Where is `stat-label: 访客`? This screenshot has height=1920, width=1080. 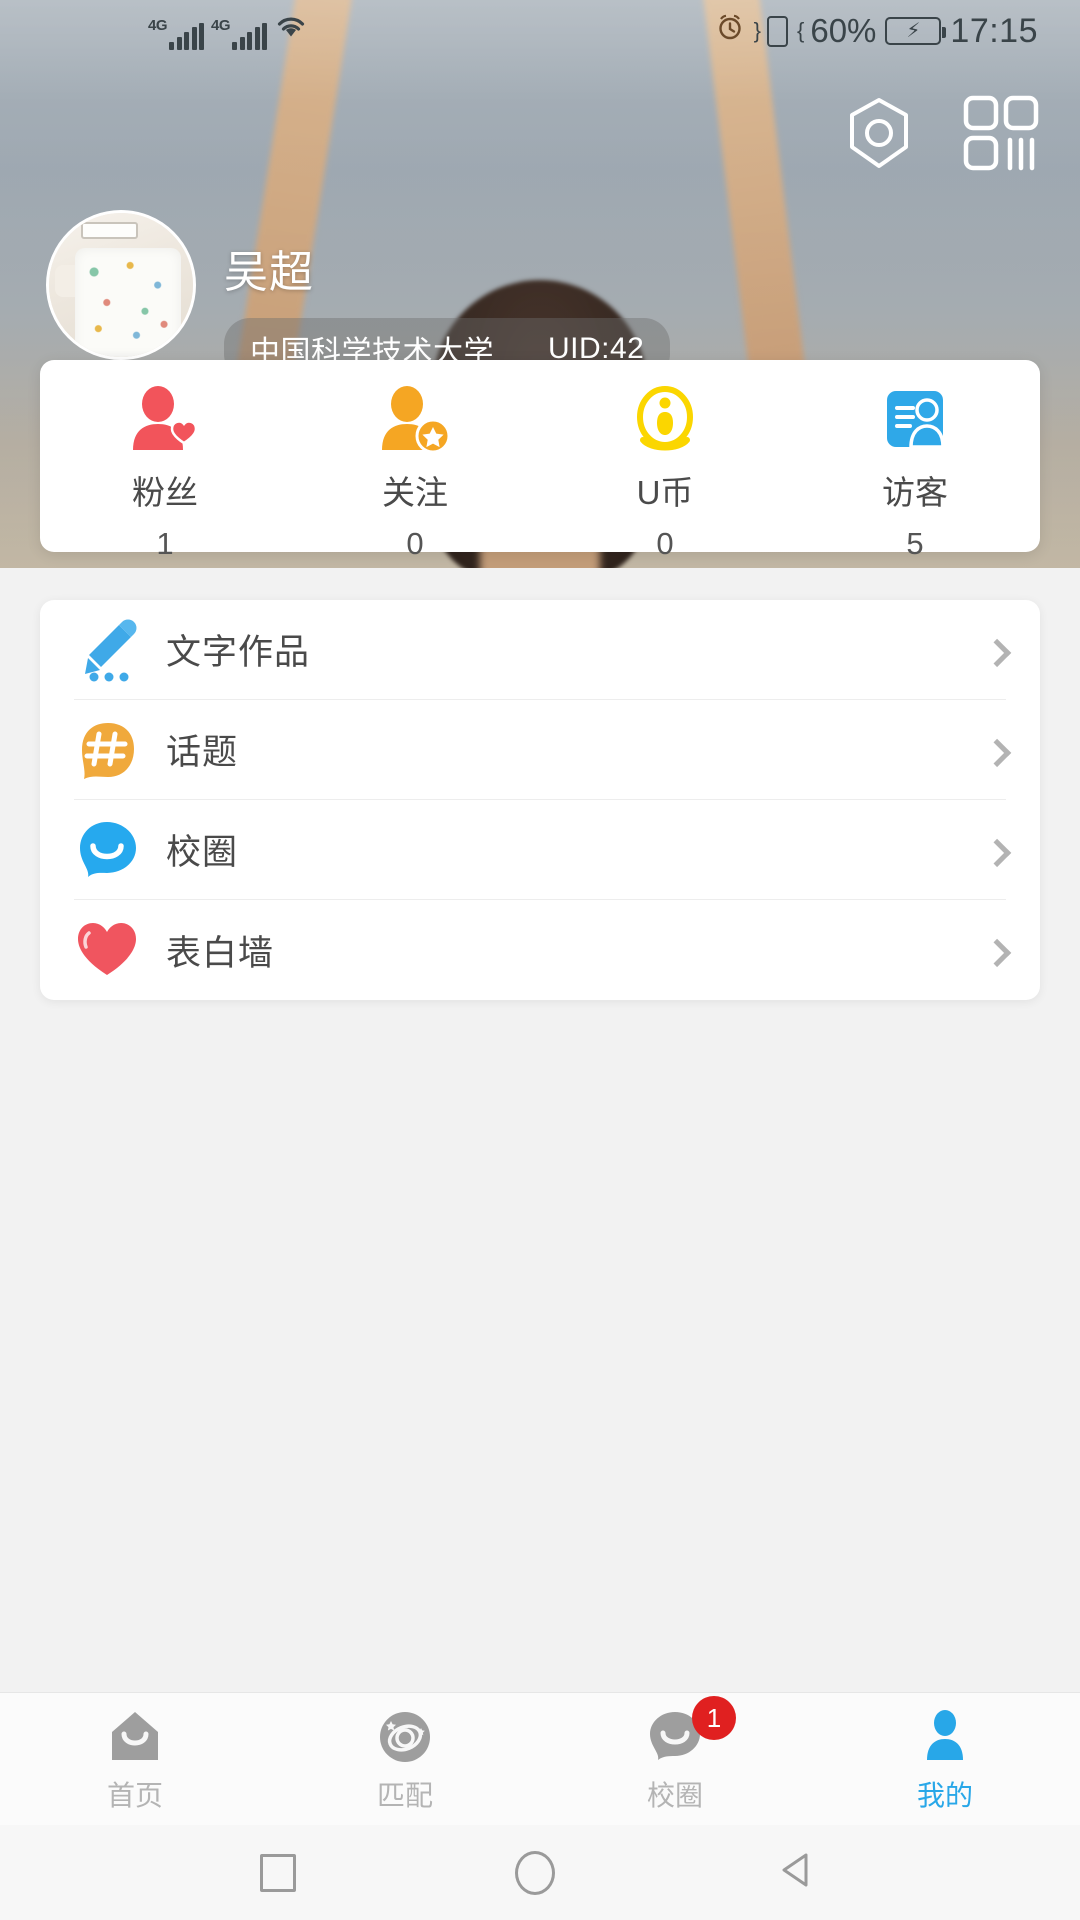
stat-label: 访客 is located at coordinates (915, 492).